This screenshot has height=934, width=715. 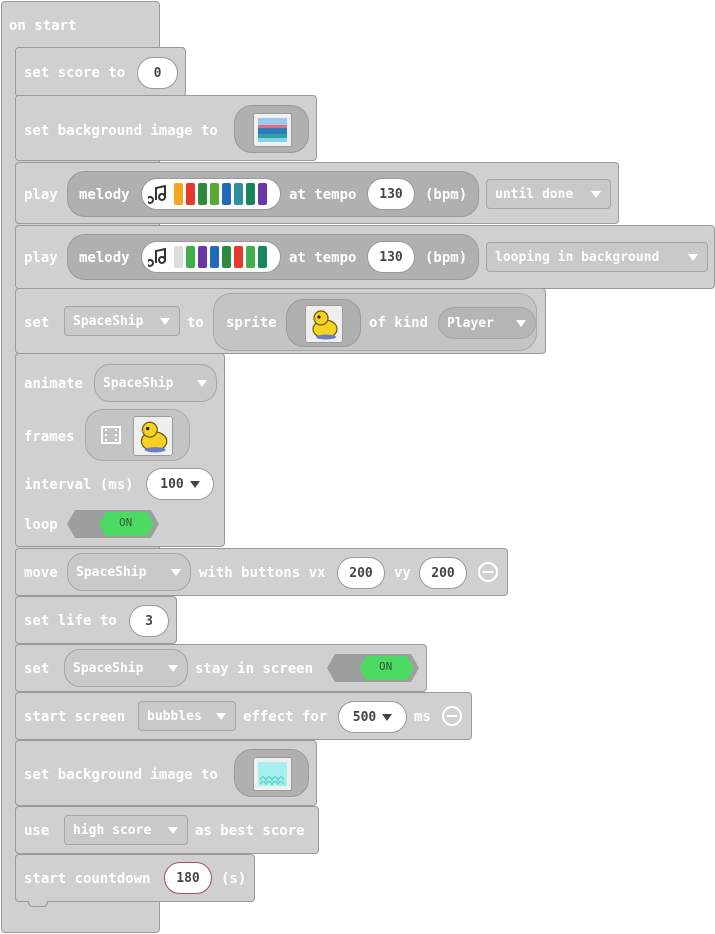 What do you see at coordinates (174, 716) in the screenshot?
I see `effect-value: bubbles` at bounding box center [174, 716].